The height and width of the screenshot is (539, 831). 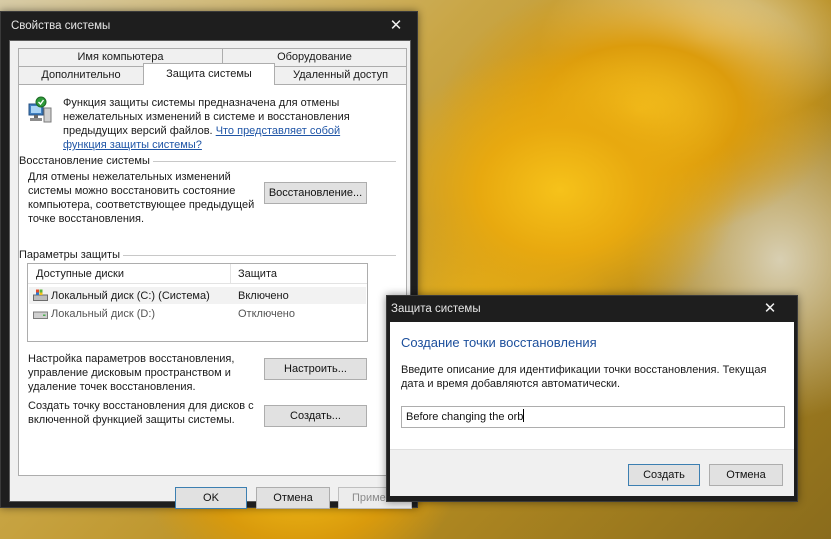 What do you see at coordinates (592, 309) in the screenshot?
I see `dialog-titlebar: Защита системы` at bounding box center [592, 309].